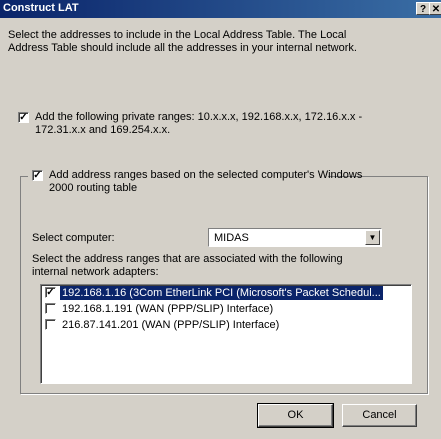 This screenshot has height=439, width=441. Describe the element at coordinates (93, 188) in the screenshot. I see `routing-ranges-label-line2: 2000 routing table` at that location.